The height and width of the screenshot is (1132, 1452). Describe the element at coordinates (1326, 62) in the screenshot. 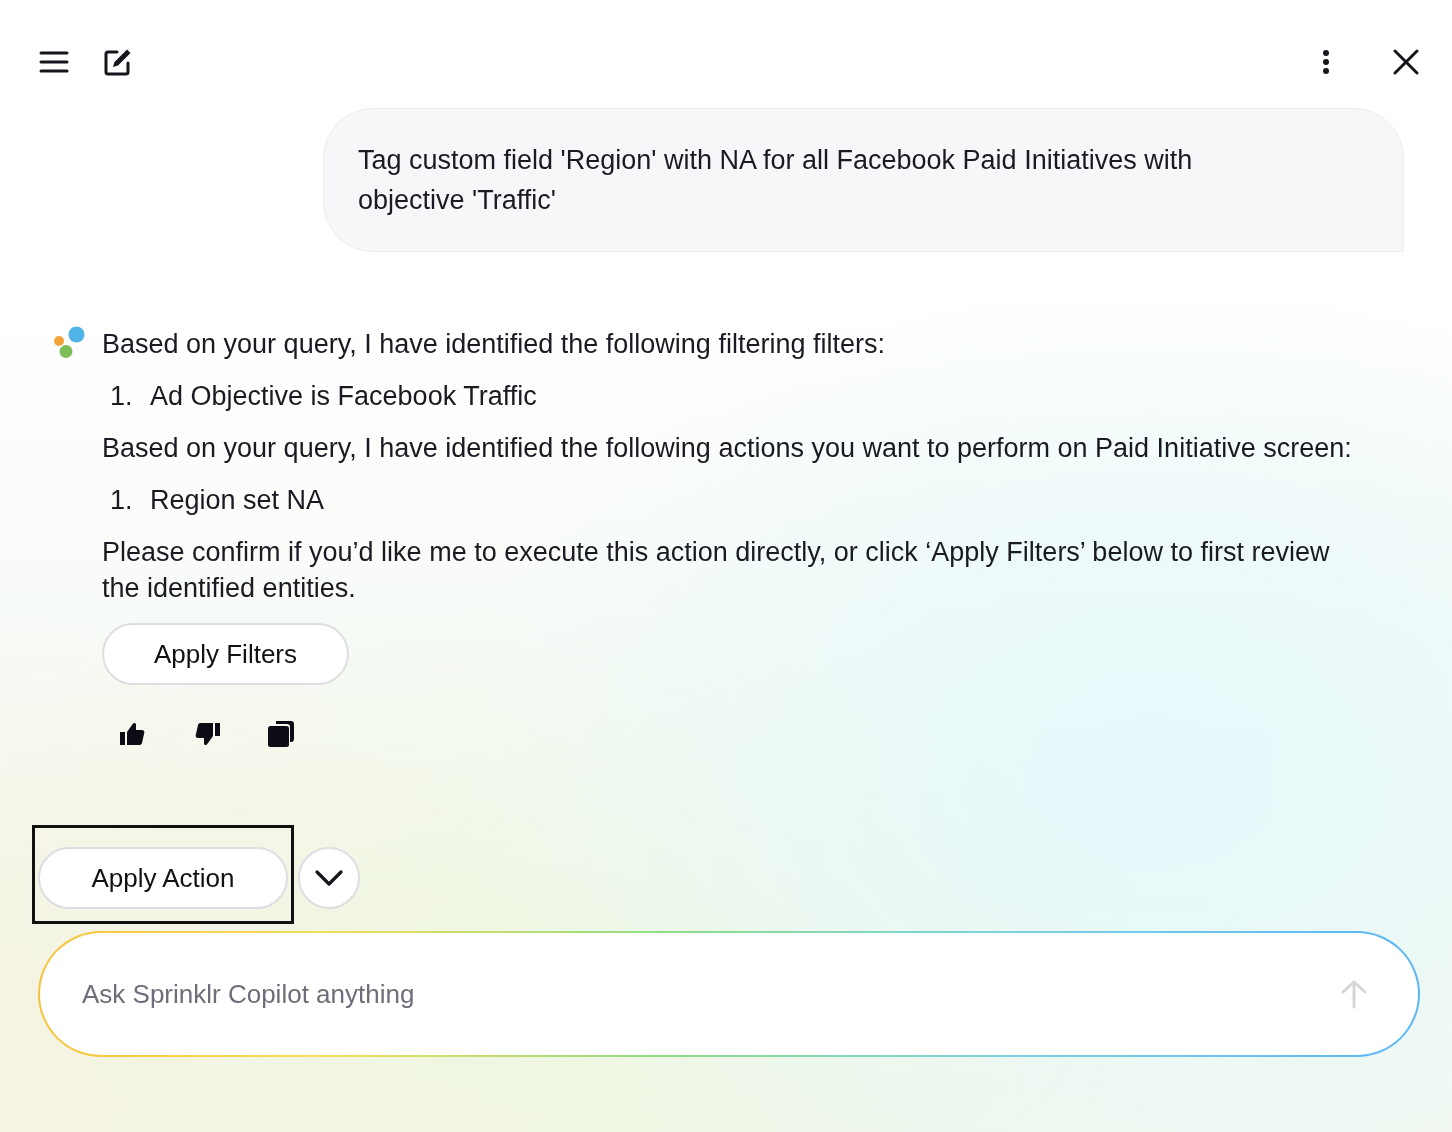

I see `more-icon` at that location.